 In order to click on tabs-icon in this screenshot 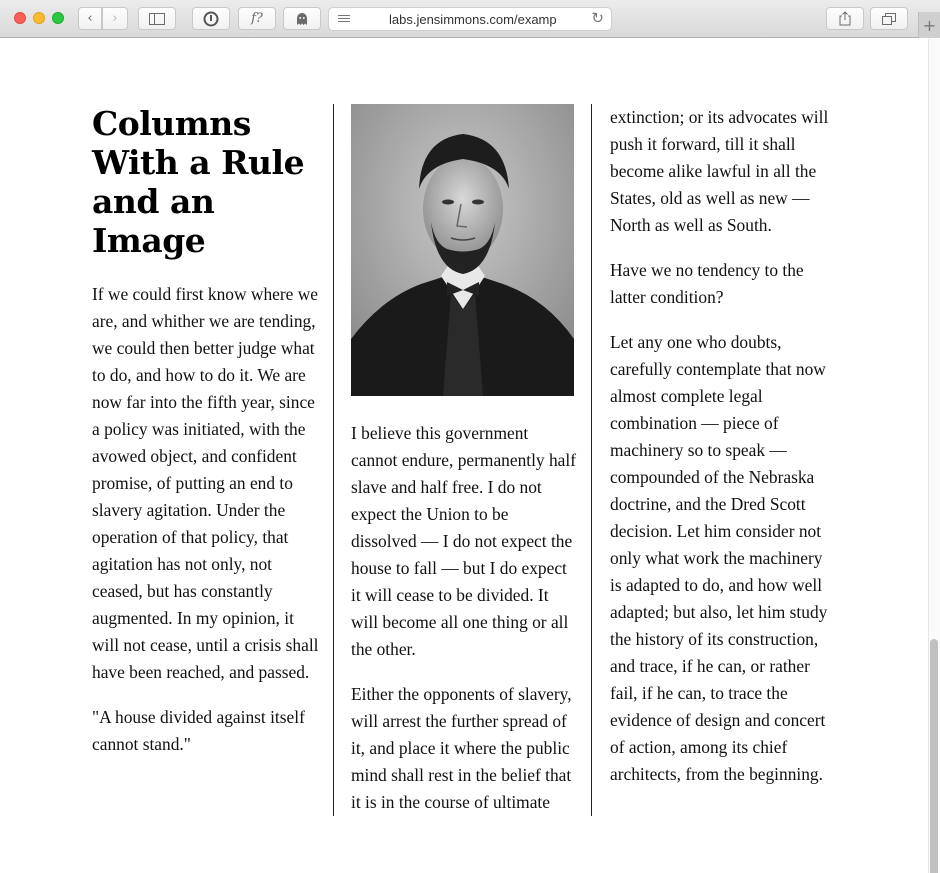, I will do `click(889, 18)`.